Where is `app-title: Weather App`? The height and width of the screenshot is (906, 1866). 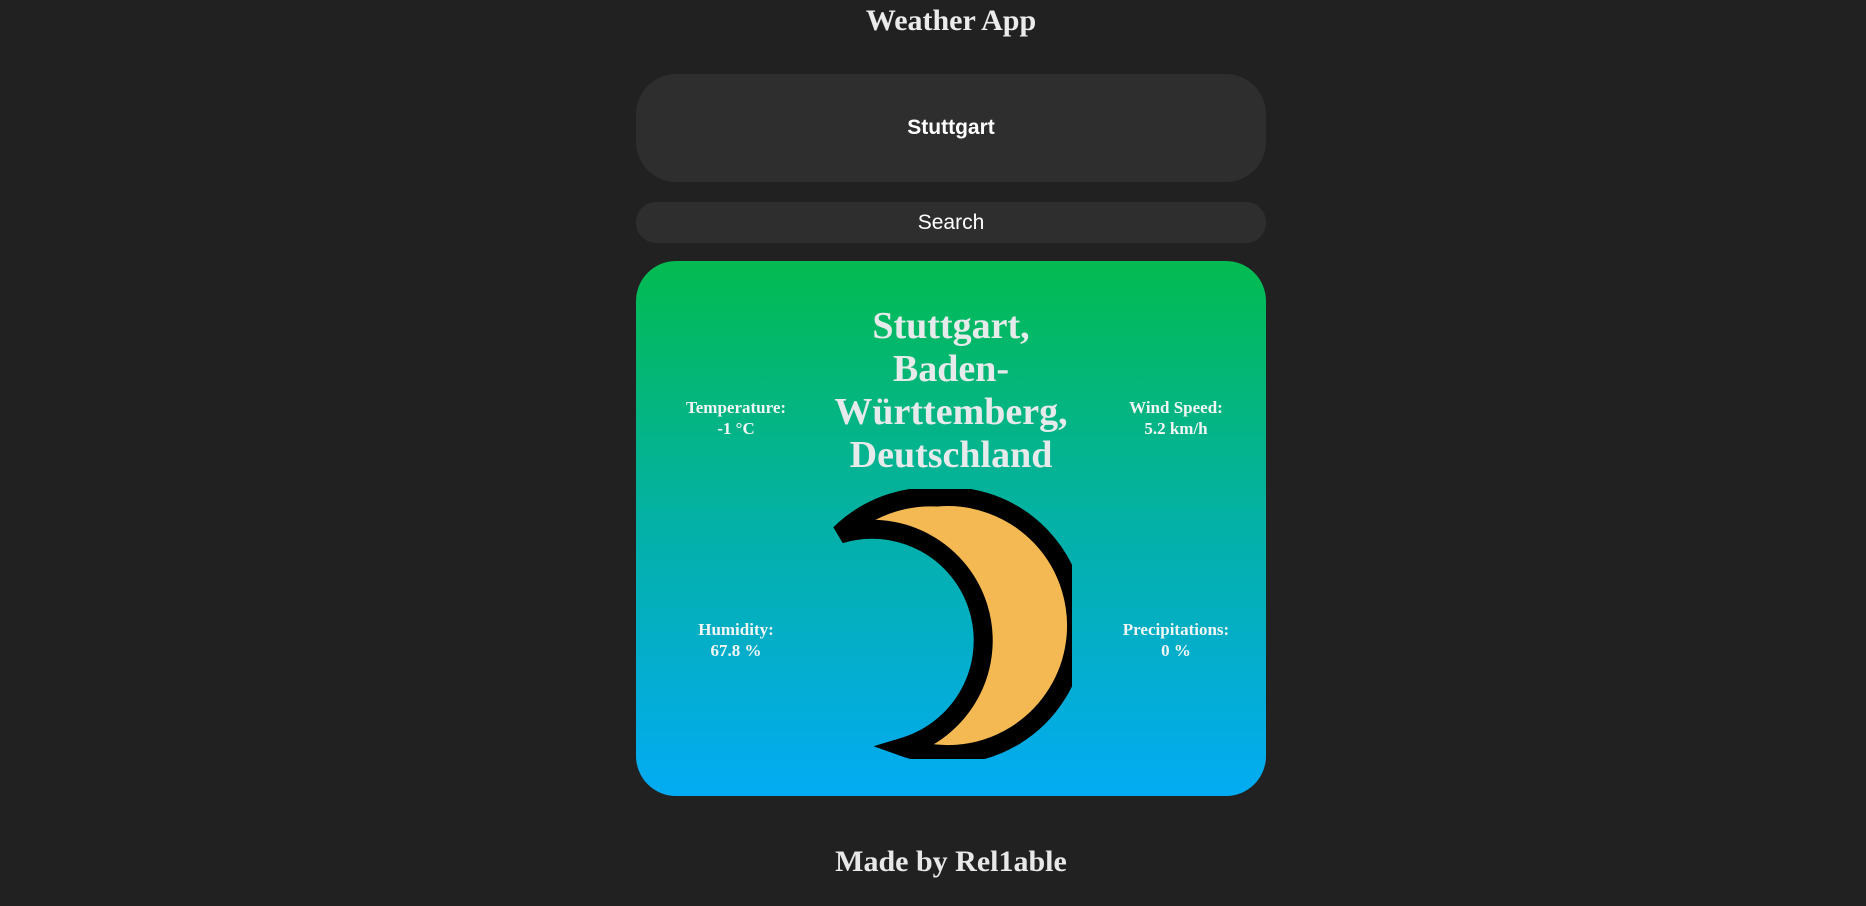
app-title: Weather App is located at coordinates (951, 20).